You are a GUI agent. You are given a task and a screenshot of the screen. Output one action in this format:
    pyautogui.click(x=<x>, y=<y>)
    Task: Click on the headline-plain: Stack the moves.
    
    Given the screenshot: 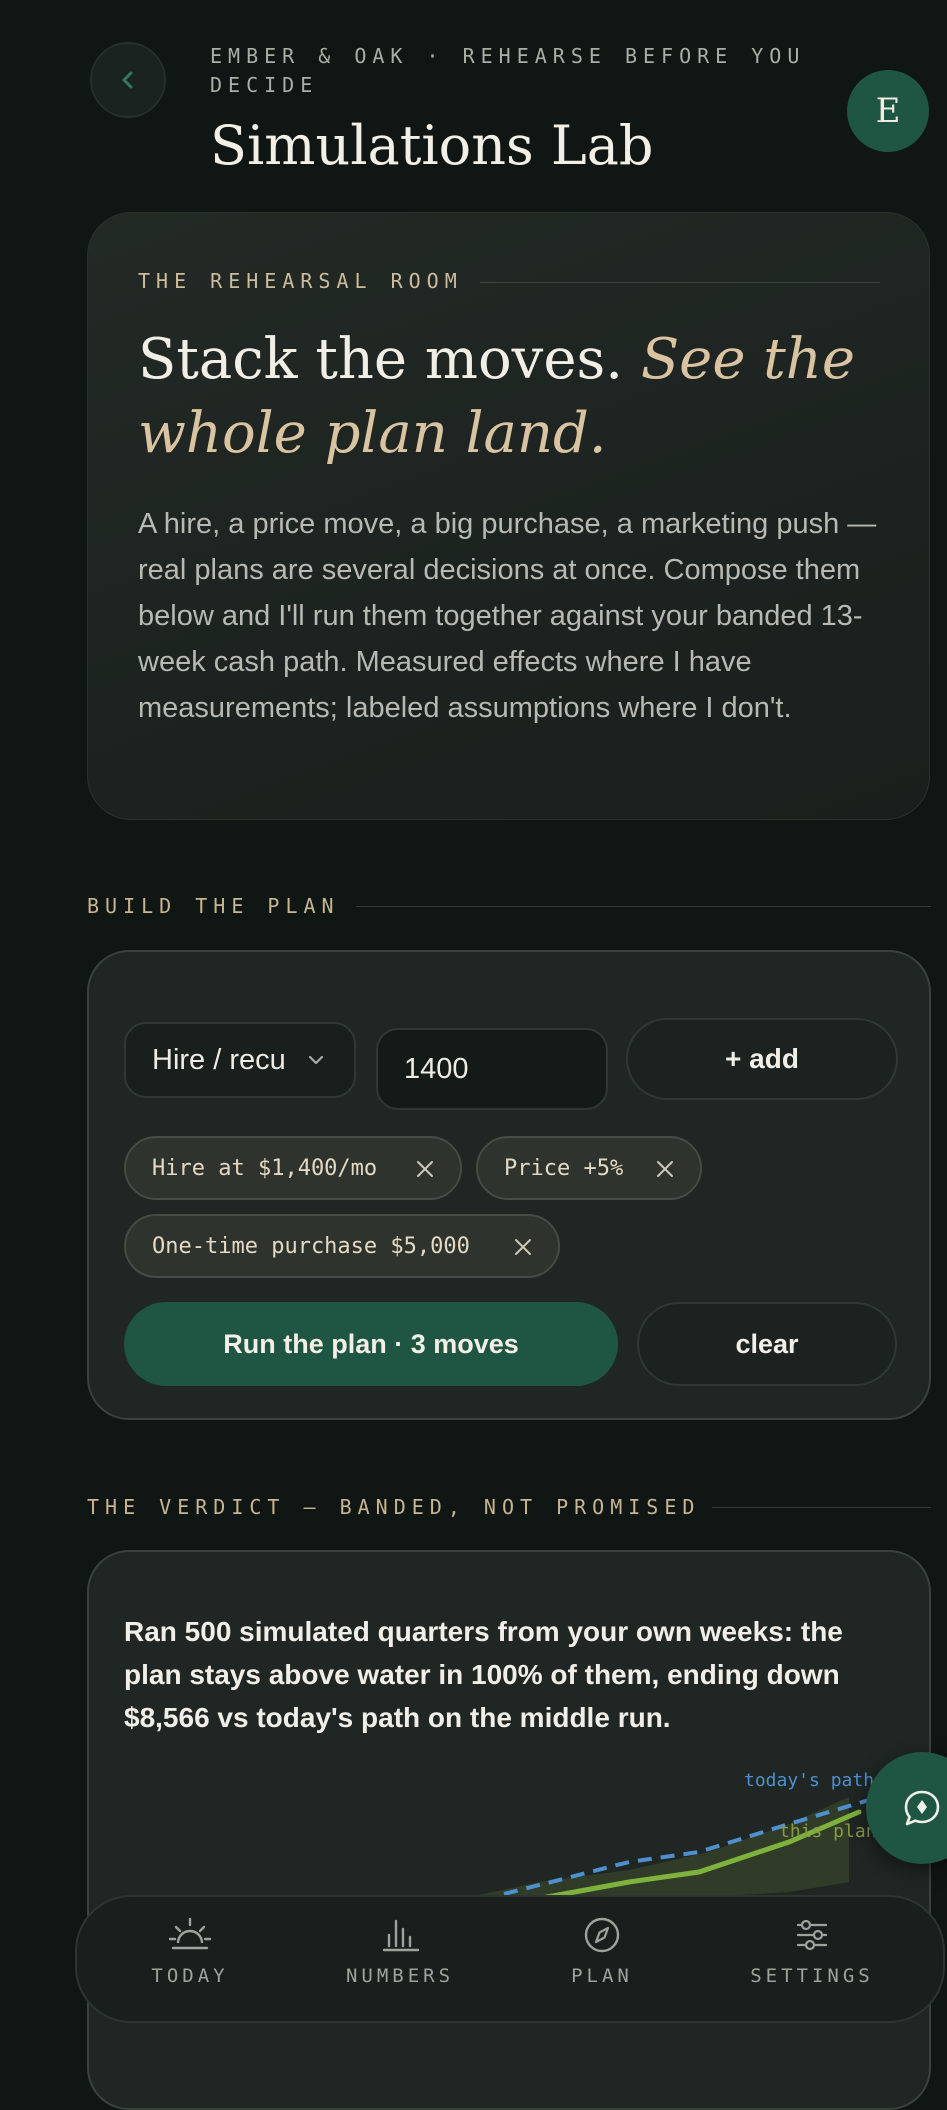 What is the action you would take?
    pyautogui.click(x=380, y=359)
    